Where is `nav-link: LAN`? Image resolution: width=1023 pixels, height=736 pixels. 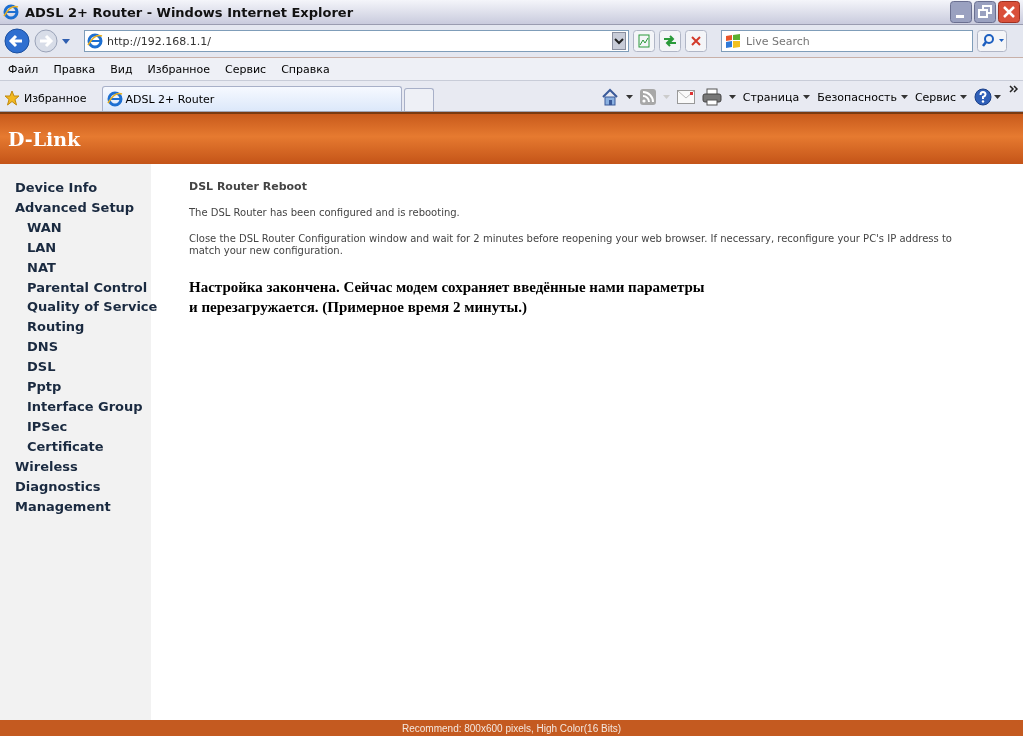
nav-link: LAN is located at coordinates (42, 247).